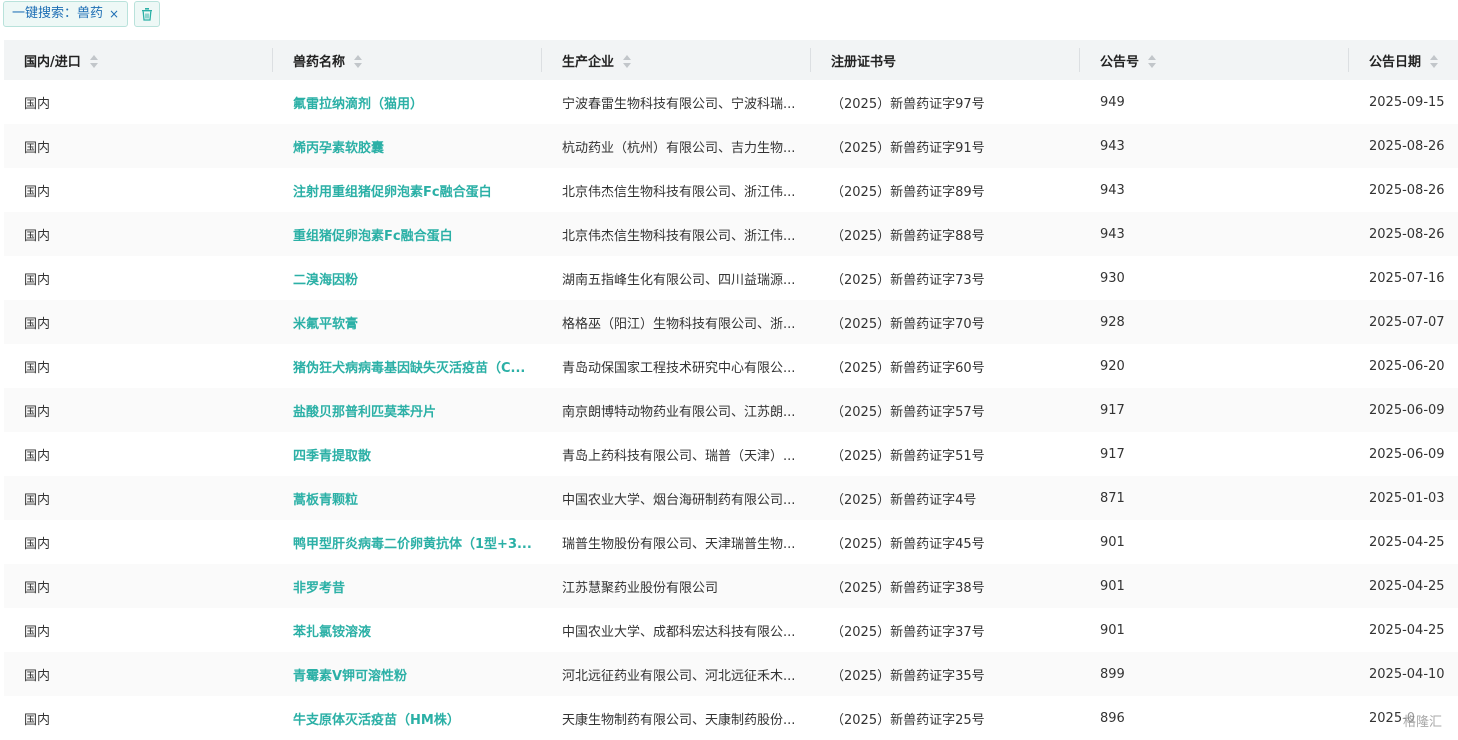 Image resolution: width=1458 pixels, height=740 pixels. What do you see at coordinates (945, 146) in the screenshot?
I see `cell-cert-number: （2025）新兽药证字91号` at bounding box center [945, 146].